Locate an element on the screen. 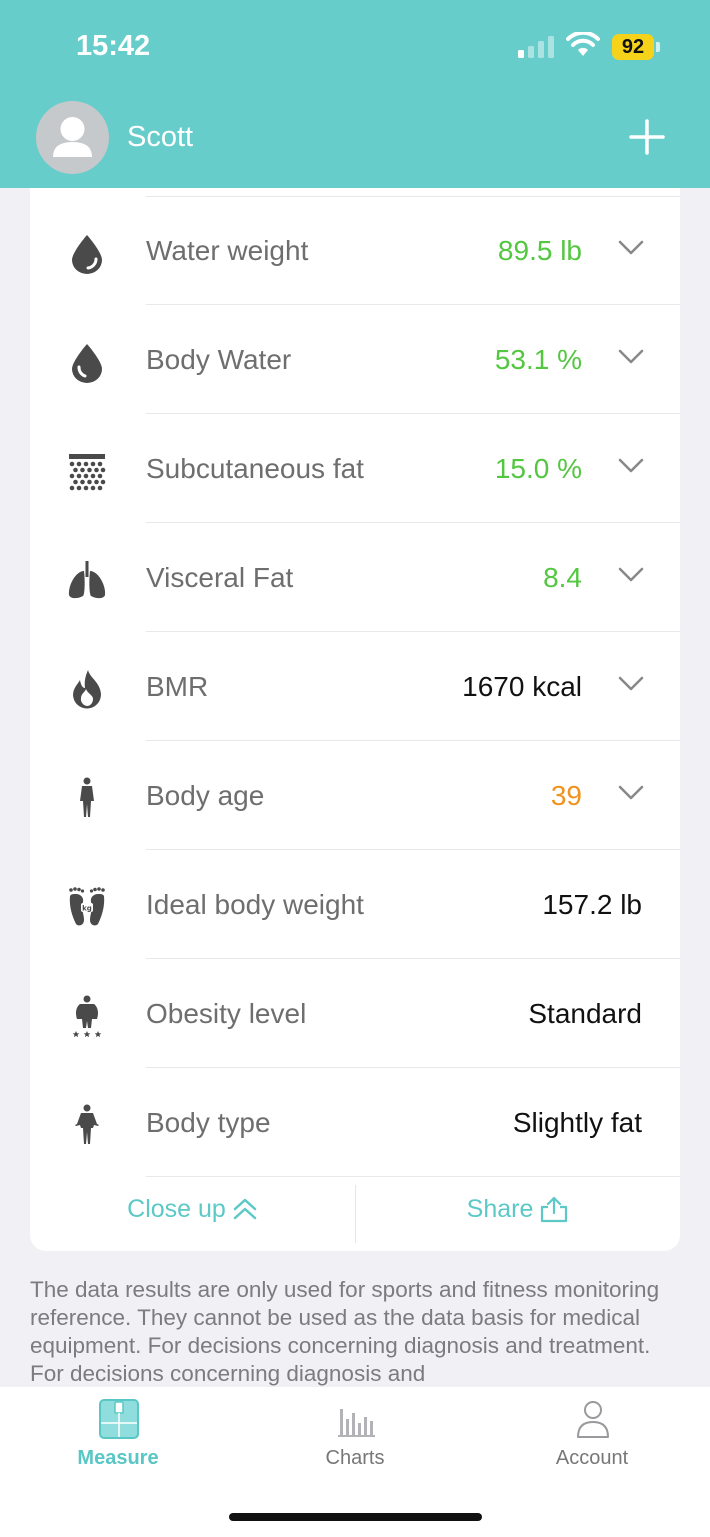 The width and height of the screenshot is (710, 1537). close-up-button: Close up is located at coordinates (192, 1209).